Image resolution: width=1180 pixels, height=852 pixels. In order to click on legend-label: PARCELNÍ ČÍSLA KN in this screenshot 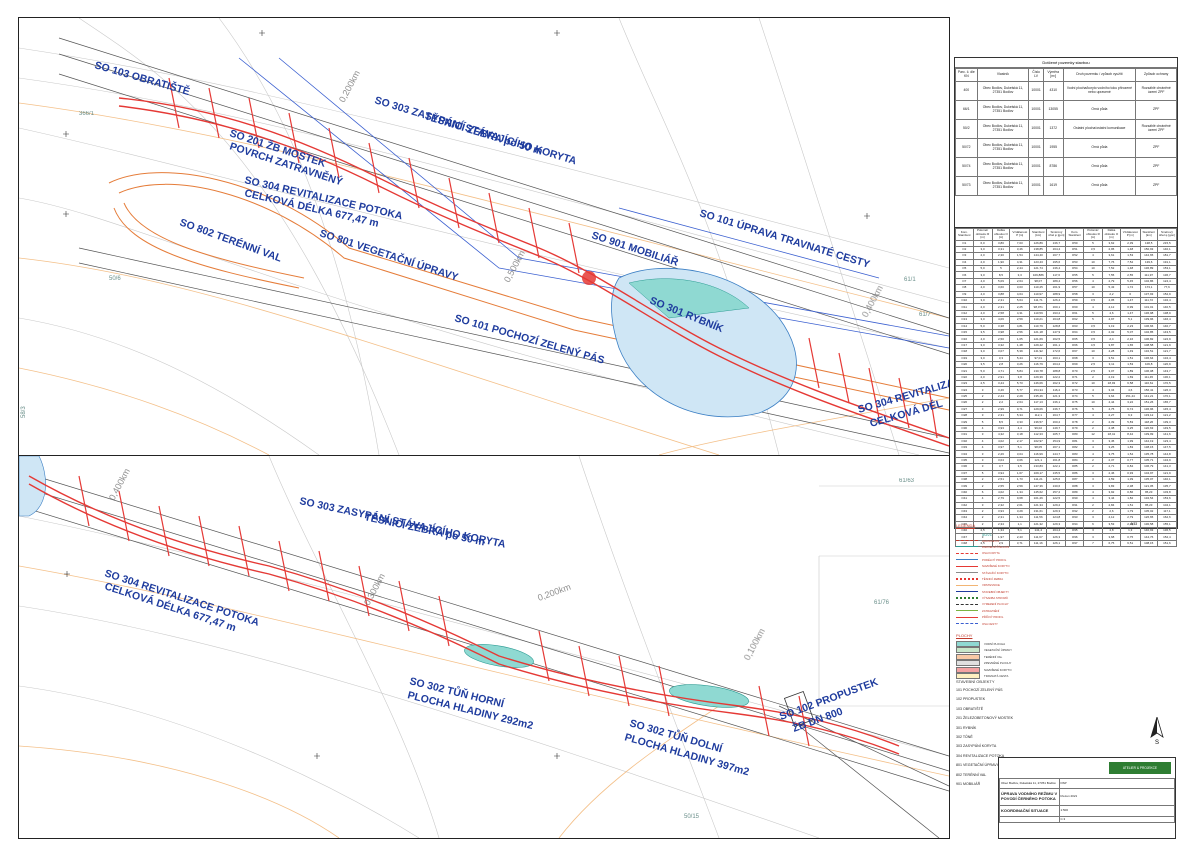, I will do `click(996, 546)`.